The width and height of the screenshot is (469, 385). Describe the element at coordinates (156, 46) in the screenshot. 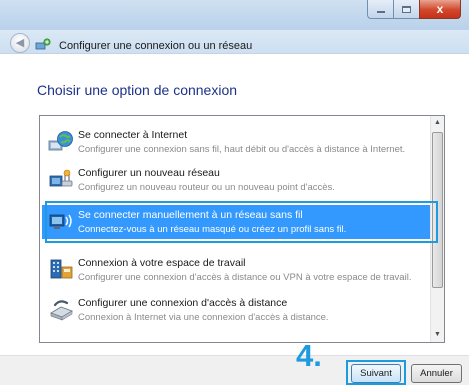

I see `wizard-title: Configurer une connexion ou un réseau` at that location.